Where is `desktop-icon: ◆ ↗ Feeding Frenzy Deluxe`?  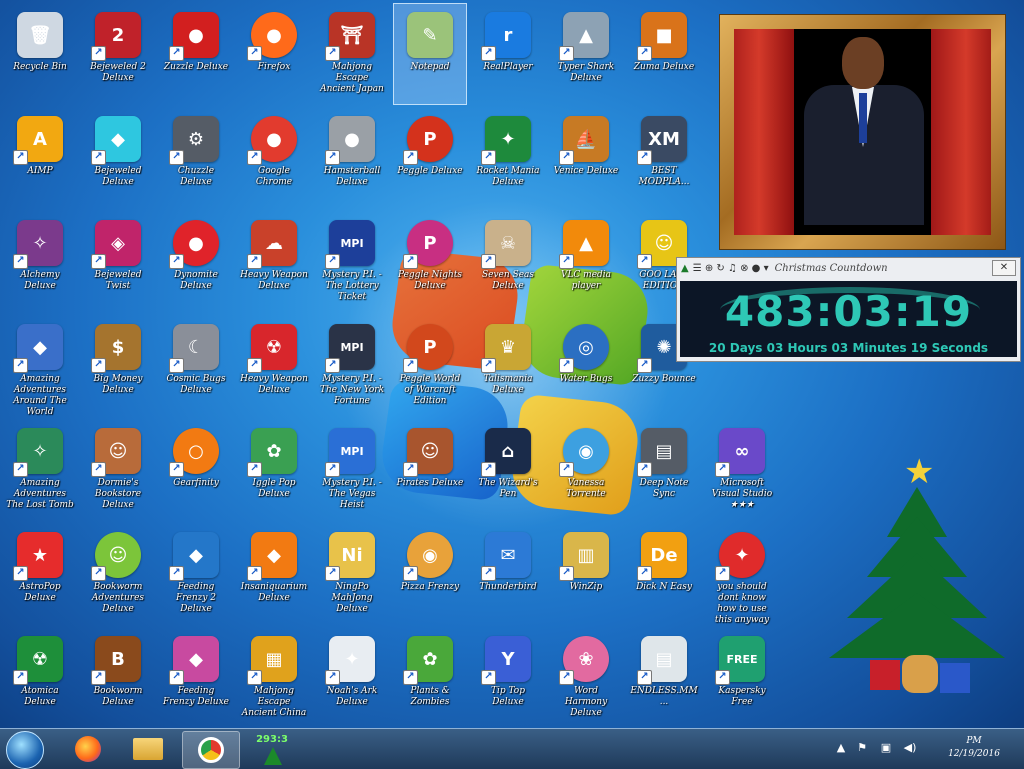
desktop-icon: ◆ ↗ Feeding Frenzy Deluxe is located at coordinates (196, 678).